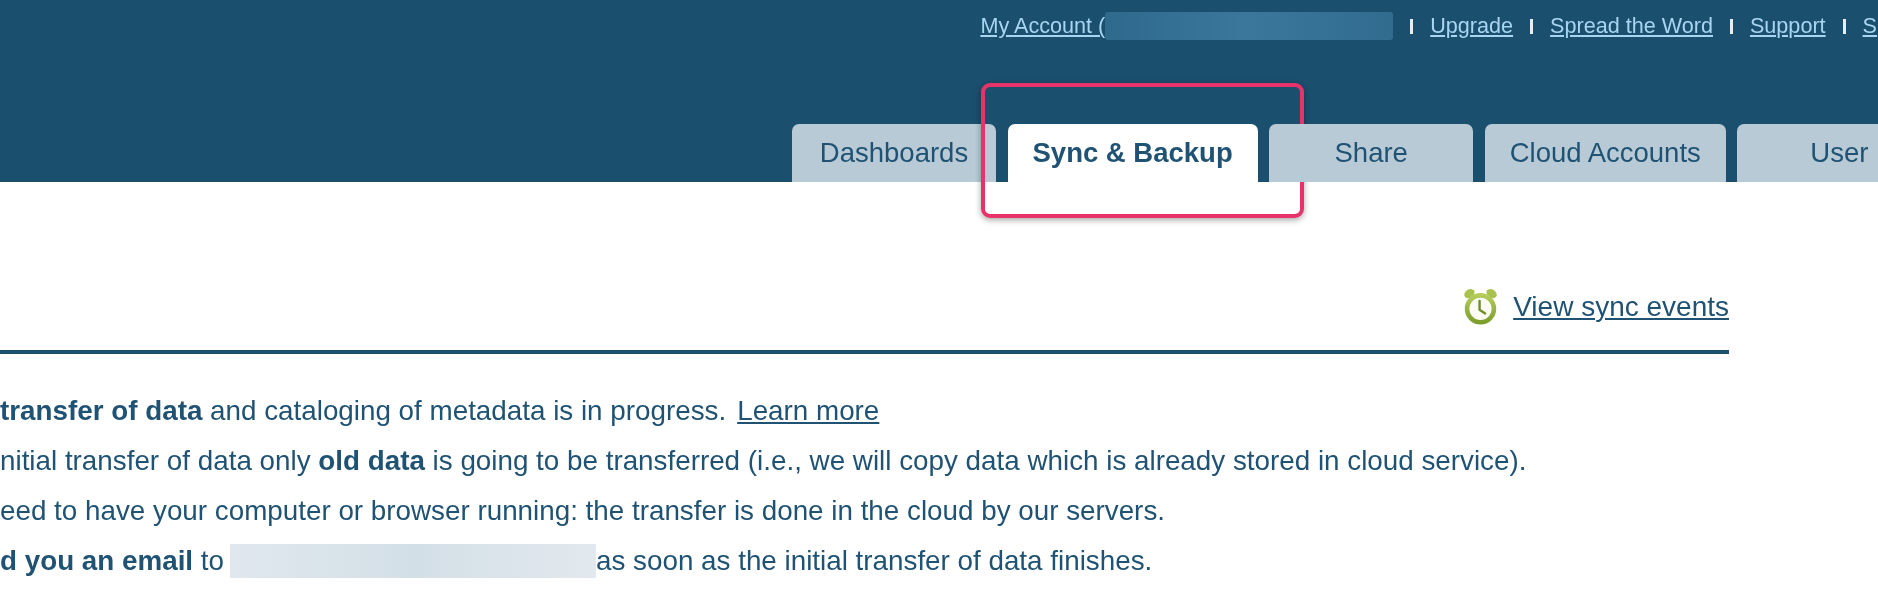 The height and width of the screenshot is (604, 1878). I want to click on view-sync-events-link: View sync events, so click(1621, 306).